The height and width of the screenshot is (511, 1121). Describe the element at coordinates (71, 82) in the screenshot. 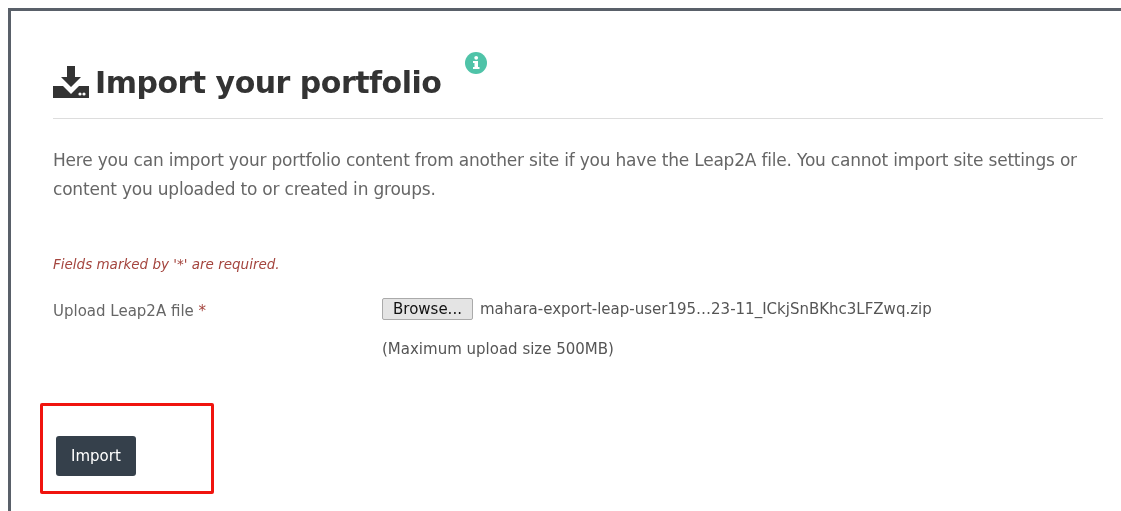

I see `download-icon` at that location.